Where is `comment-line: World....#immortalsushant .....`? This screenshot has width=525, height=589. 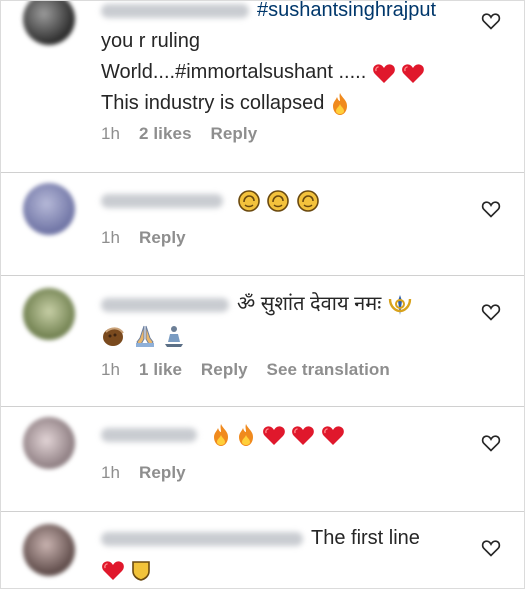 comment-line: World....#immortalsushant ..... is located at coordinates (234, 72).